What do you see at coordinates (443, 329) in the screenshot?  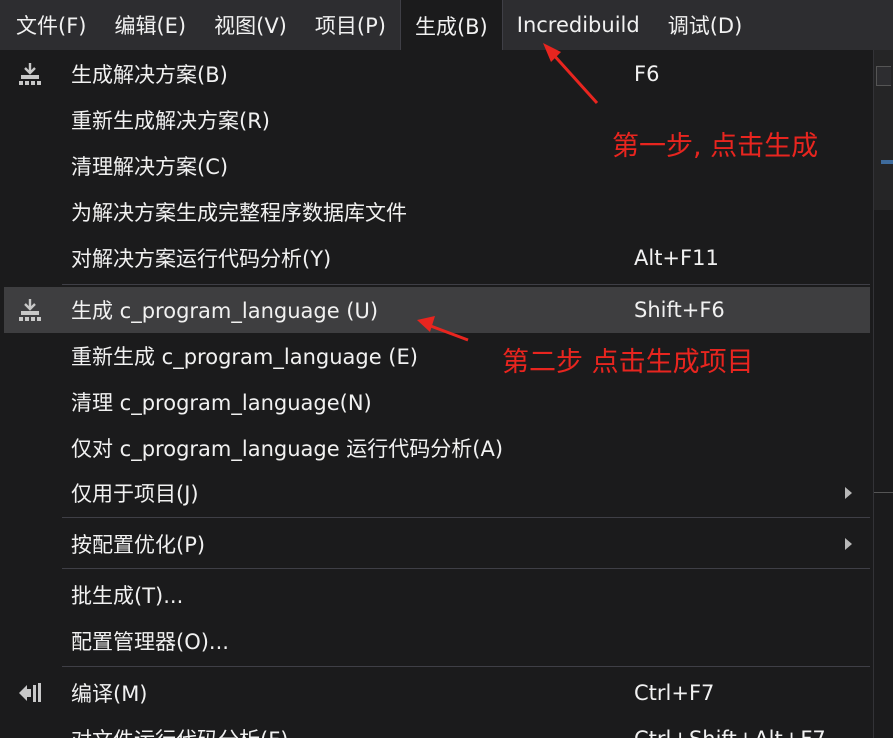 I see `arrow-step2` at bounding box center [443, 329].